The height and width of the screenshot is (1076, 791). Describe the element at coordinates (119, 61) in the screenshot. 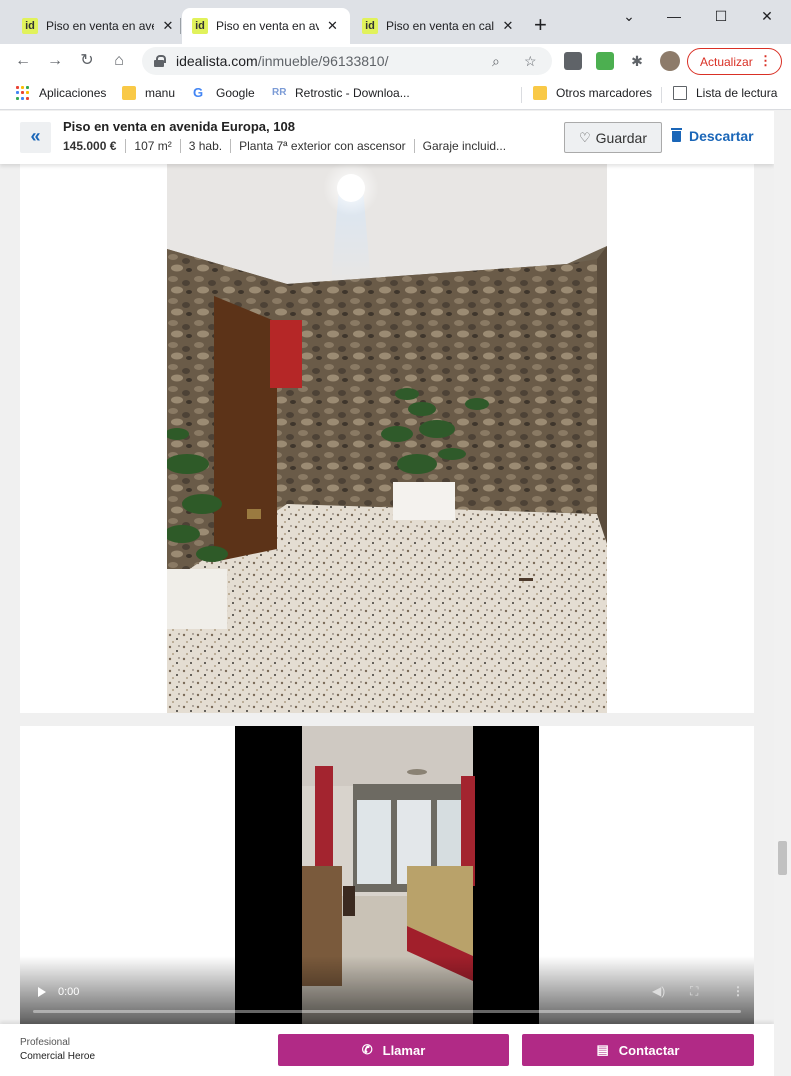

I see `home-icon: ⌂` at that location.